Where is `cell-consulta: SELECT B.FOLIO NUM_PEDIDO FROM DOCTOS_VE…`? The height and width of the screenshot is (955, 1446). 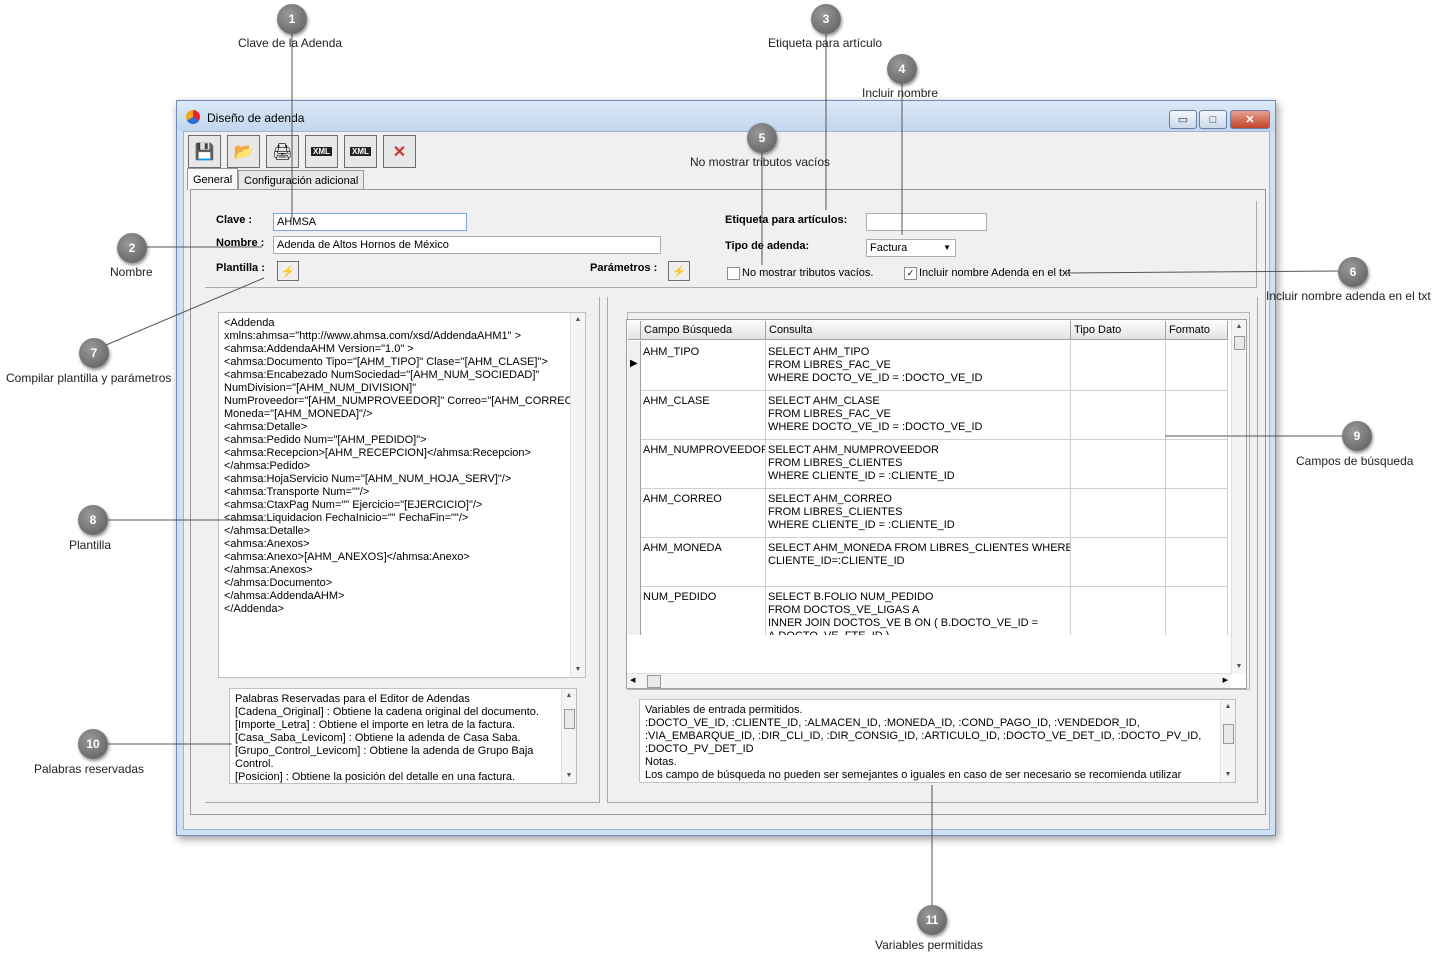 cell-consulta: SELECT B.FOLIO NUM_PEDIDO FROM DOCTOS_VE… is located at coordinates (918, 610).